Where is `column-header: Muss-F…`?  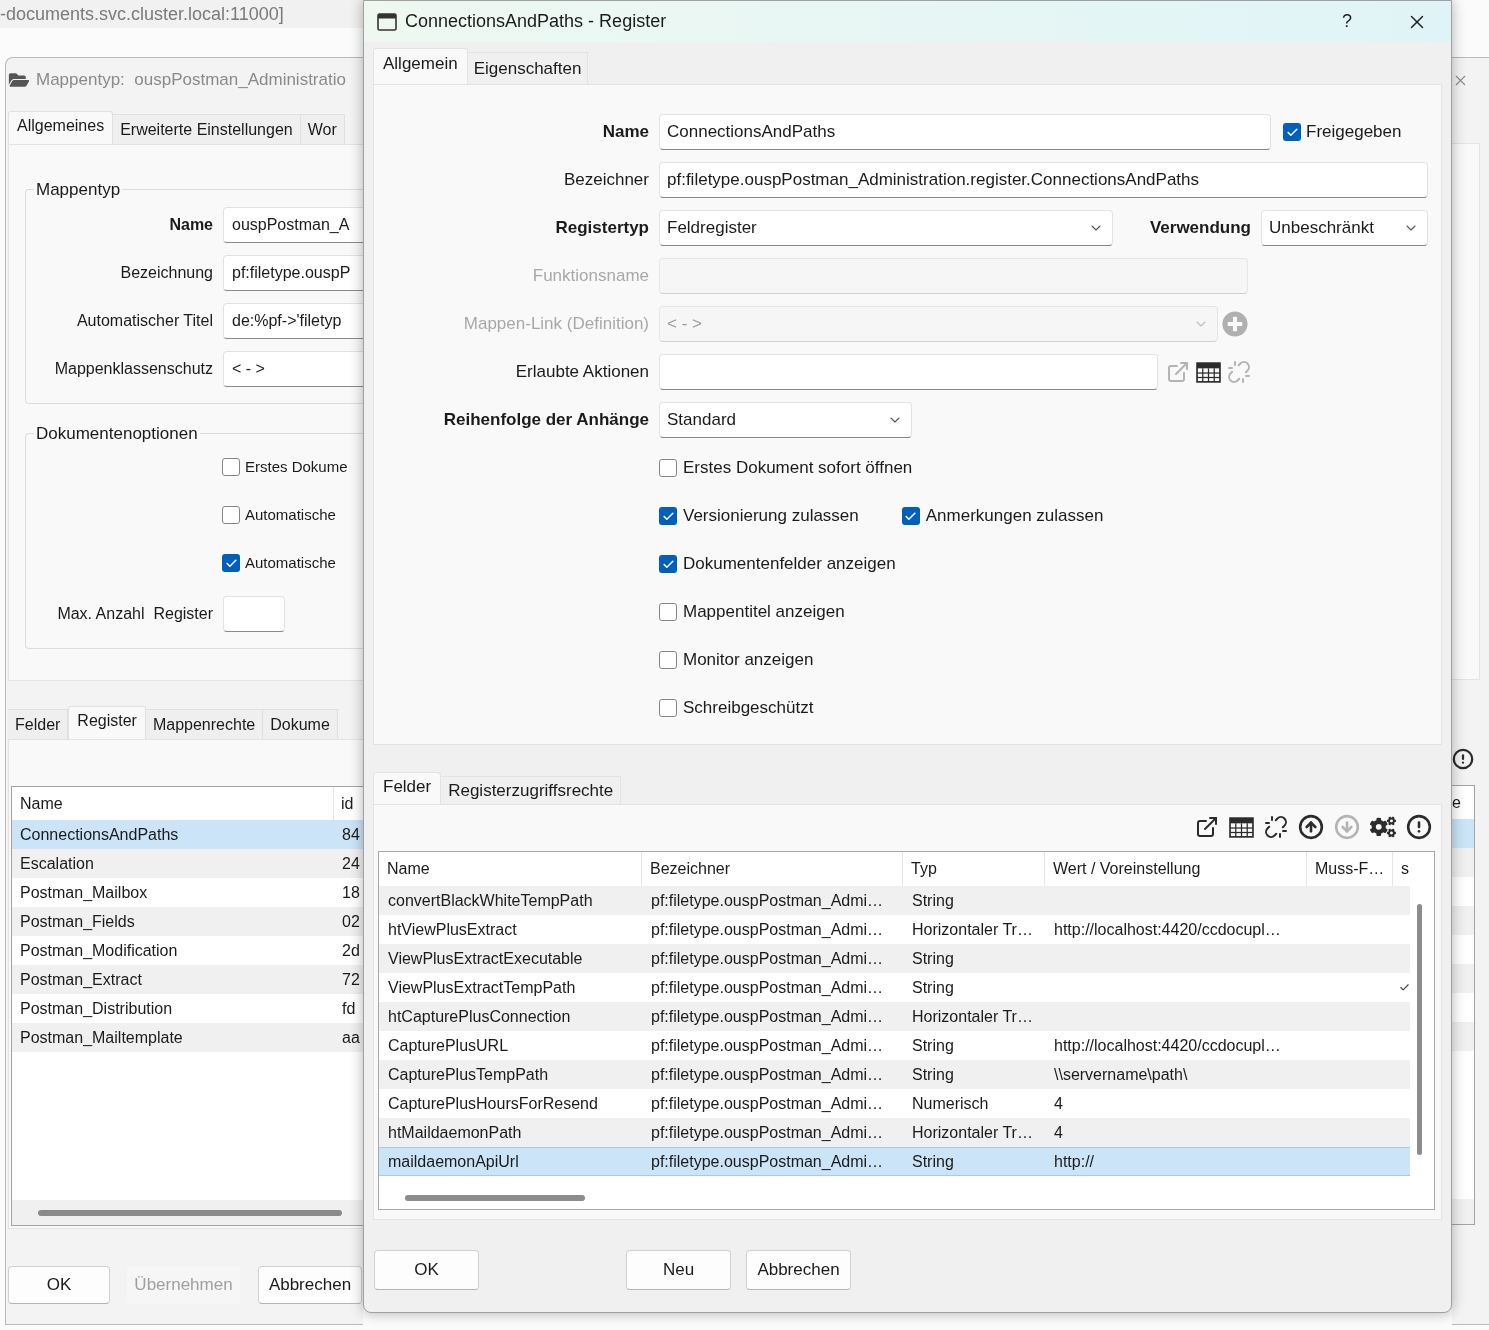
column-header: Muss-F… is located at coordinates (1350, 869).